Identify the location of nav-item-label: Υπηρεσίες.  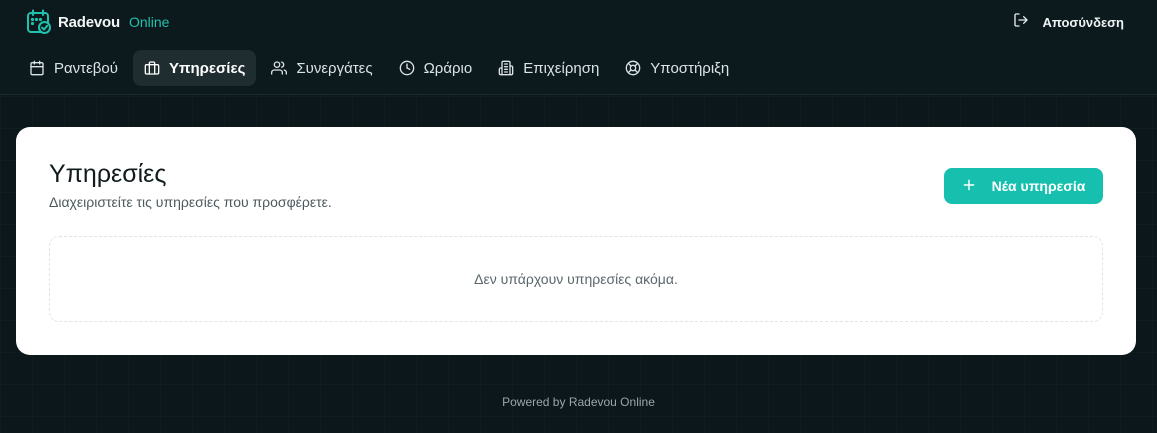
(207, 68).